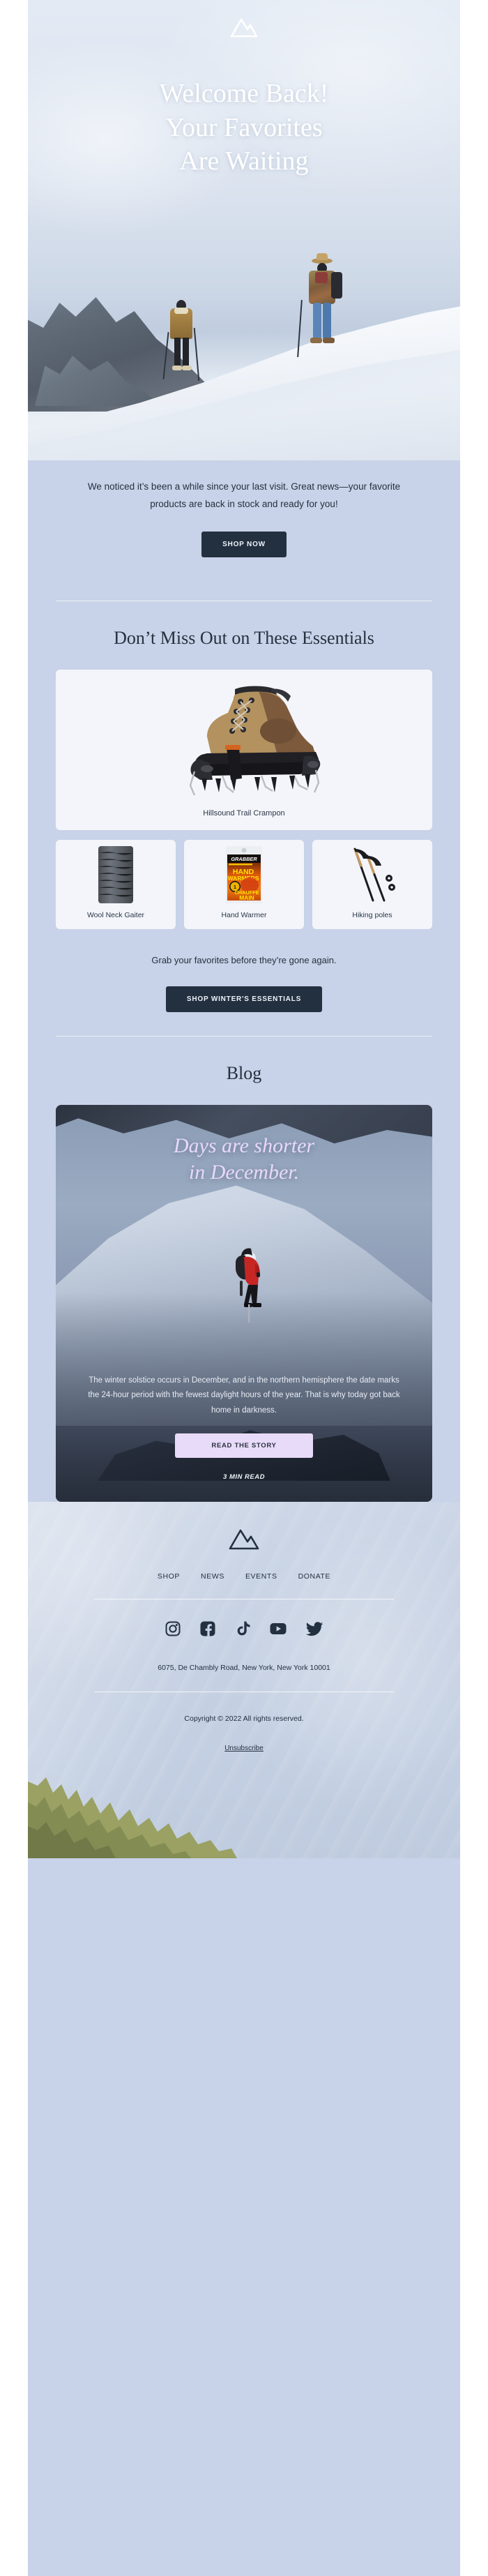 The height and width of the screenshot is (2576, 488). Describe the element at coordinates (244, 859) in the screenshot. I see `package-brand-text: GRABBER` at that location.